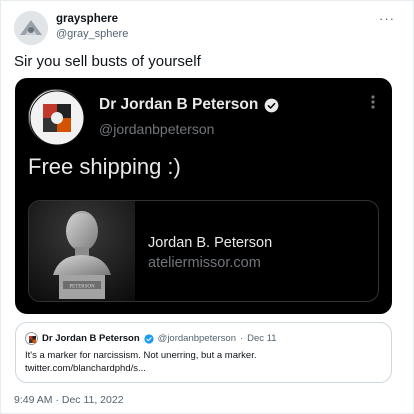  I want to click on media-tweet-text: Free shipping :), so click(104, 166).